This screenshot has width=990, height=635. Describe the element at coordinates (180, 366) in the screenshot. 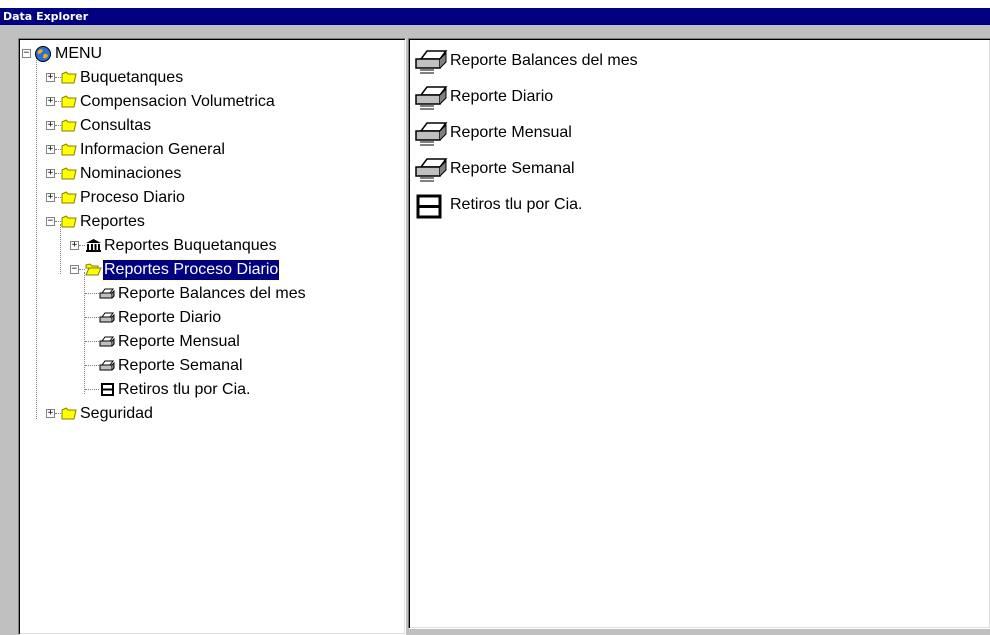

I see `tree-node-label: Reporte Semanal` at that location.